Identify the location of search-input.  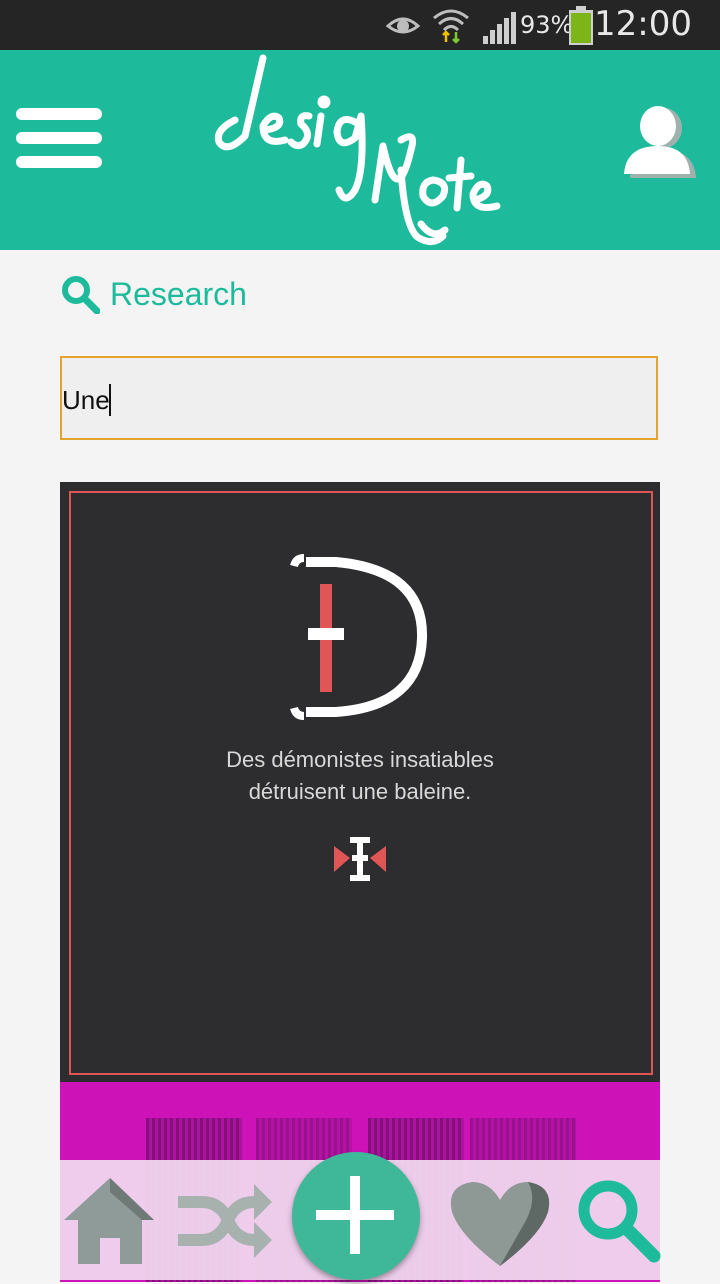
(352, 400).